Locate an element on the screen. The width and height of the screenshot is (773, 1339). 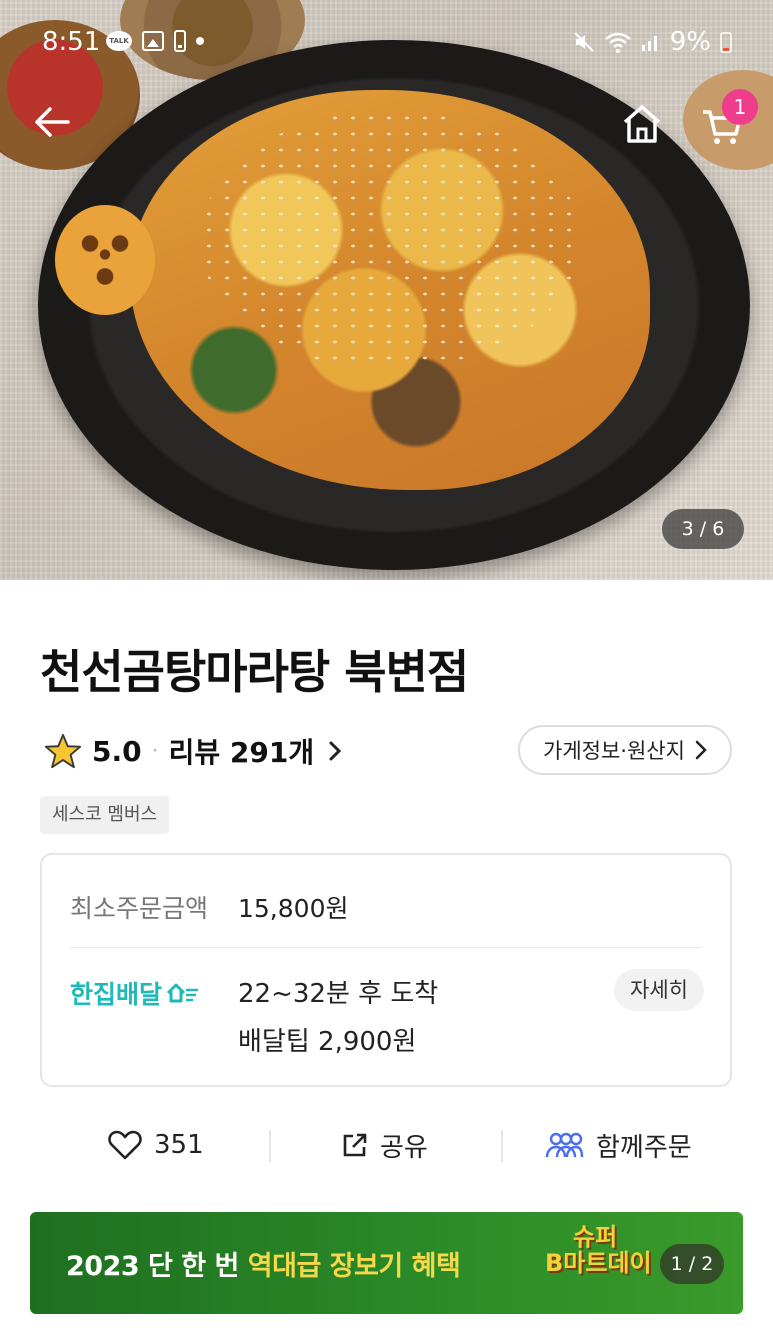
banner-logo-line2: B마트데이 is located at coordinates (598, 1263).